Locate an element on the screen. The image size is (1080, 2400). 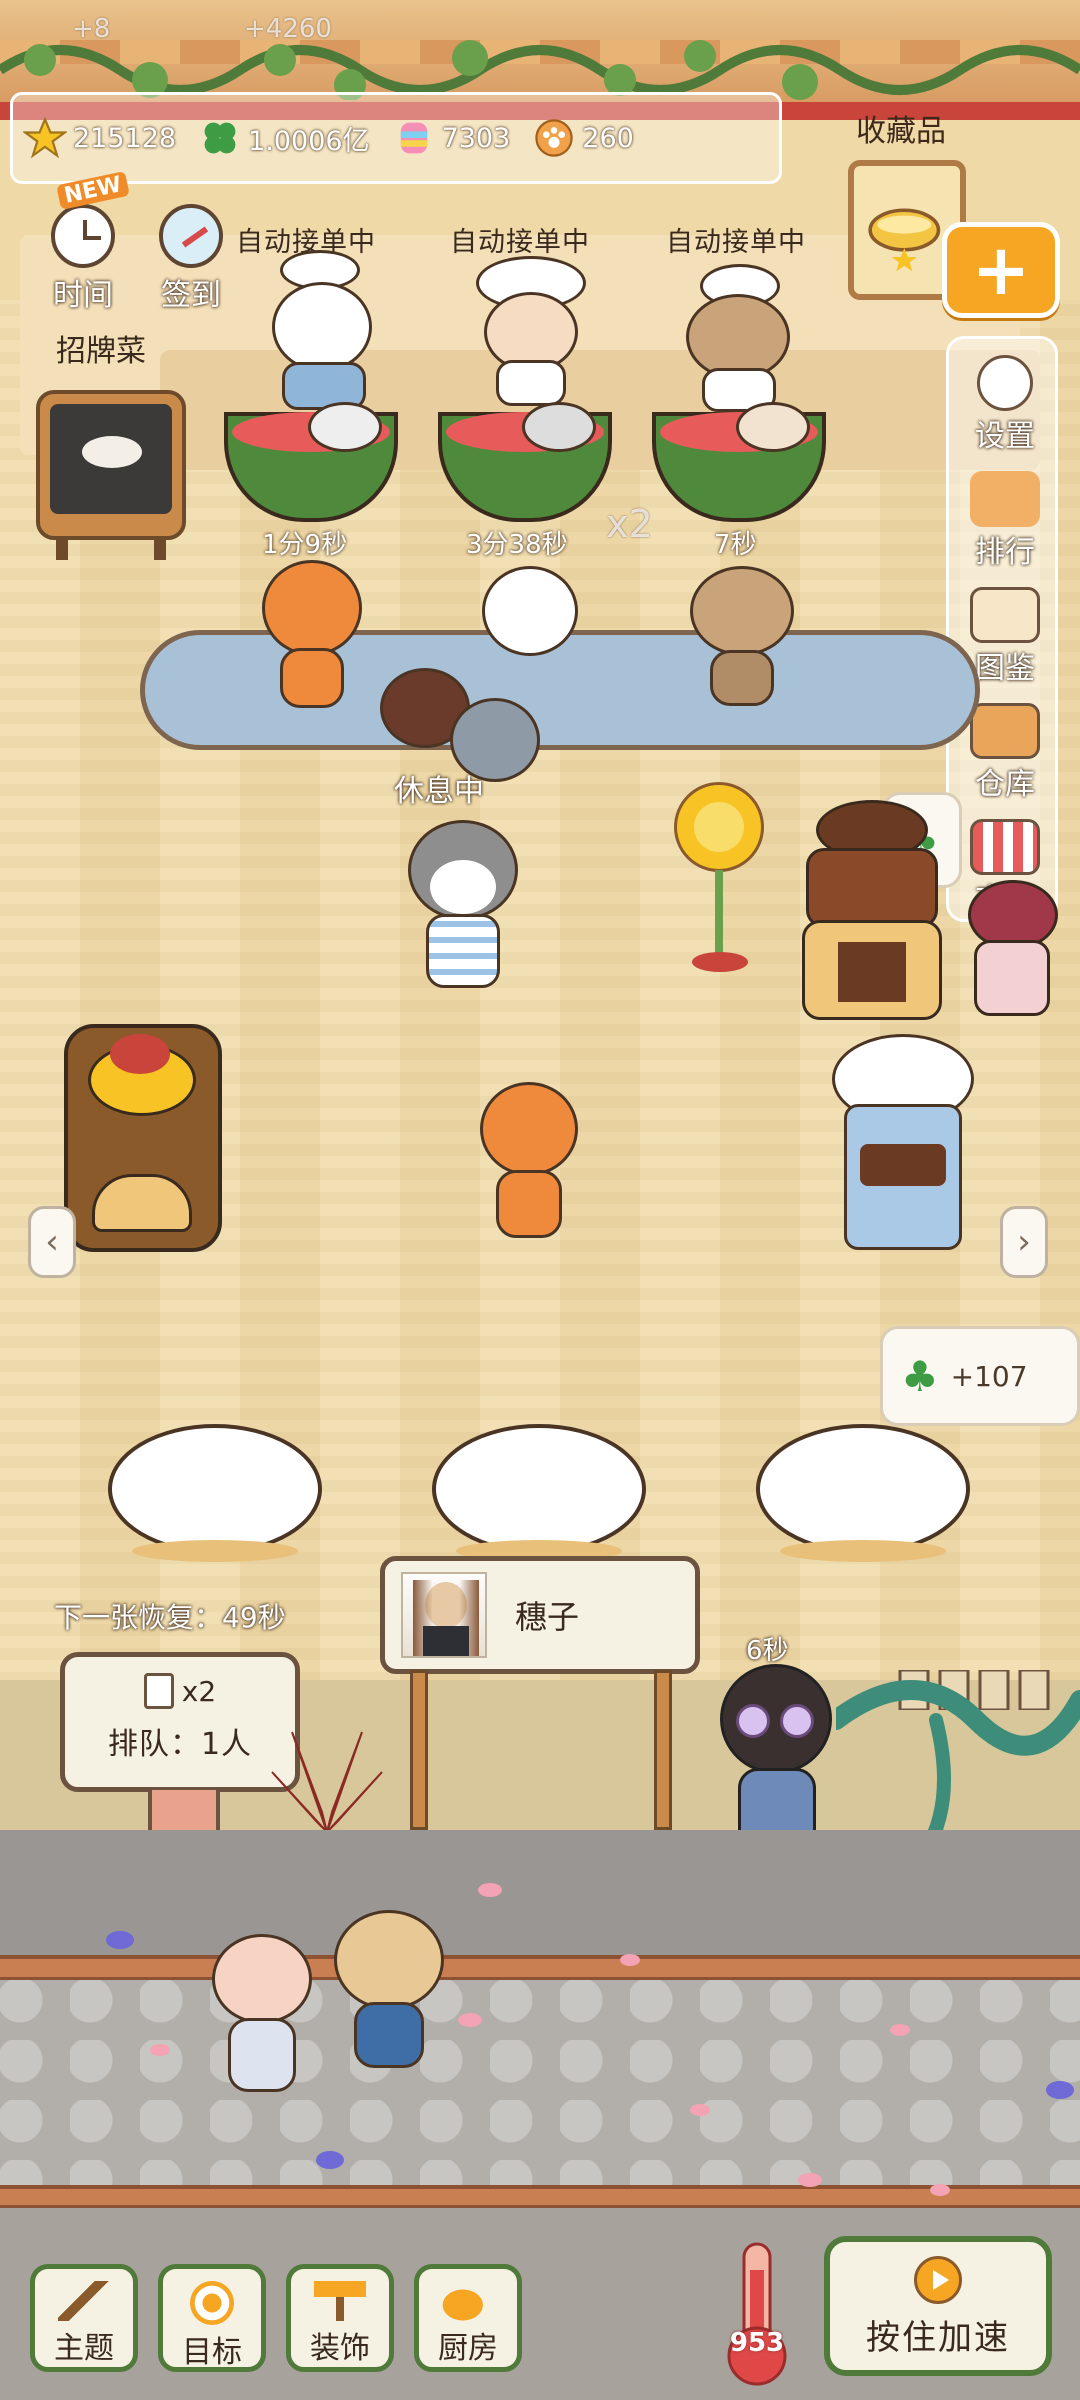
character-name-board: 穗子 is located at coordinates (540, 1615).